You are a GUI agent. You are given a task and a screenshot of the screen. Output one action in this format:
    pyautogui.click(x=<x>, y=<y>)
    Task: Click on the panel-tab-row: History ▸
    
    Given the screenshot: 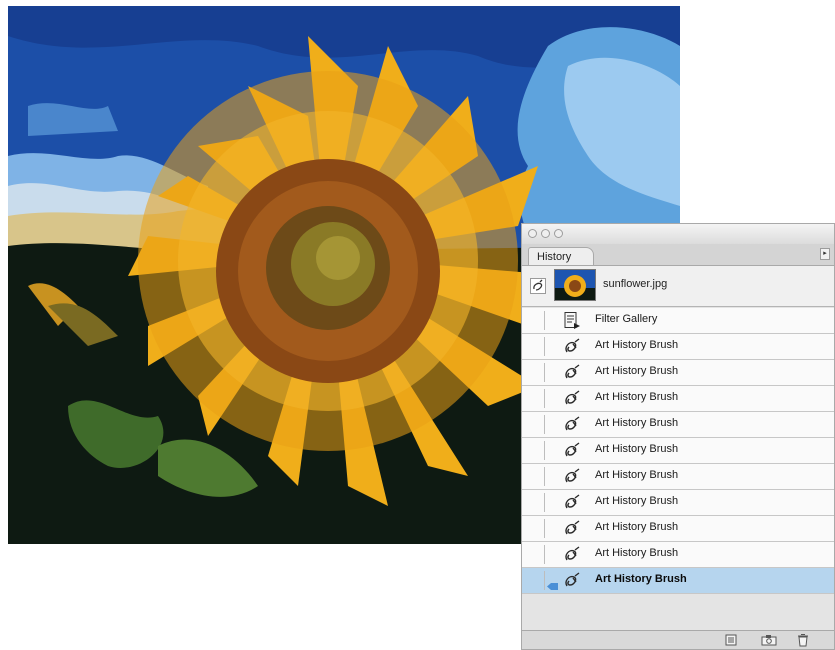 What is the action you would take?
    pyautogui.click(x=678, y=255)
    